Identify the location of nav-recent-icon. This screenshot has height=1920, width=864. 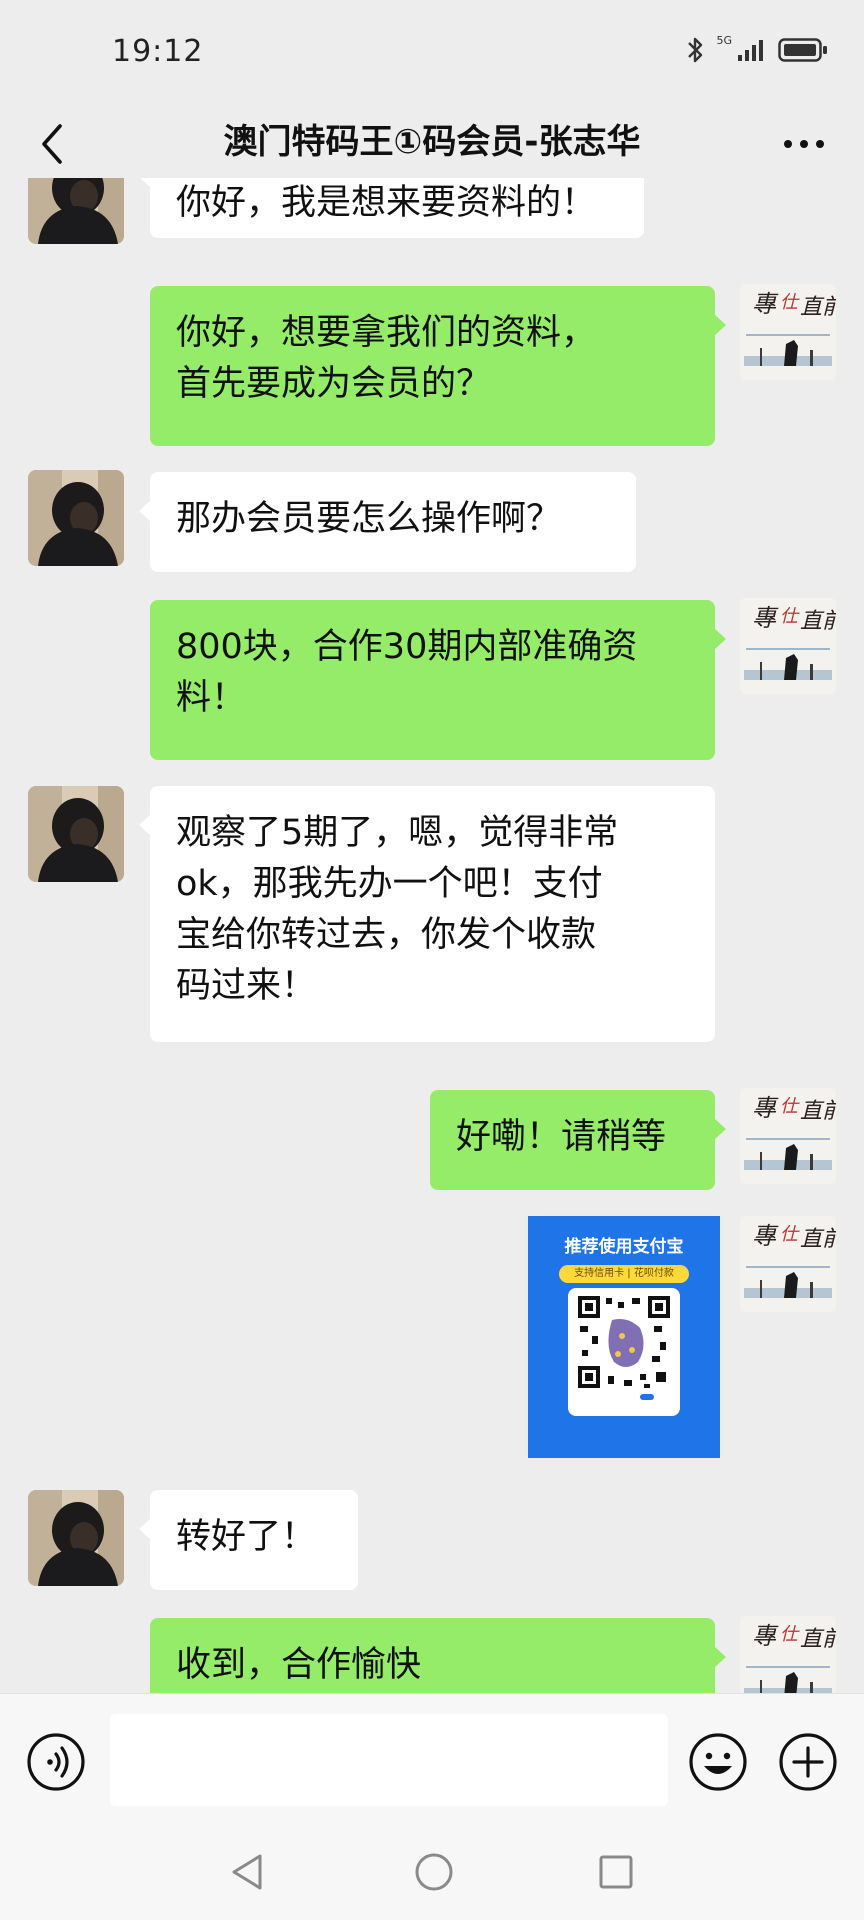
(616, 1872).